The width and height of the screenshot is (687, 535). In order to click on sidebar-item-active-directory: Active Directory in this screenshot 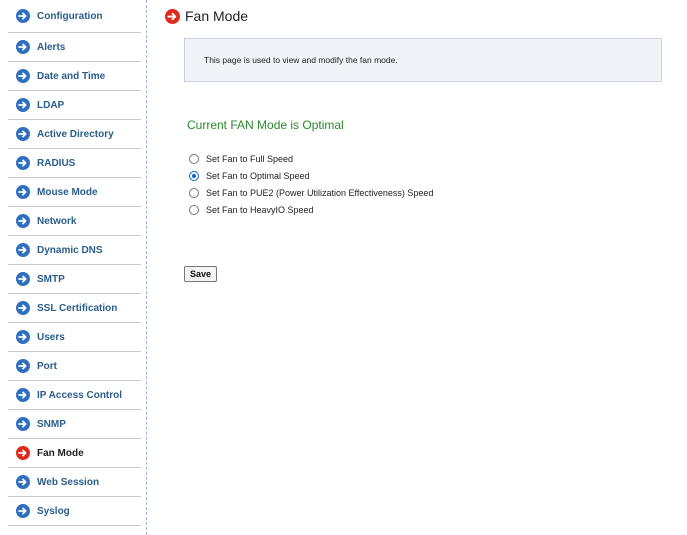, I will do `click(74, 134)`.